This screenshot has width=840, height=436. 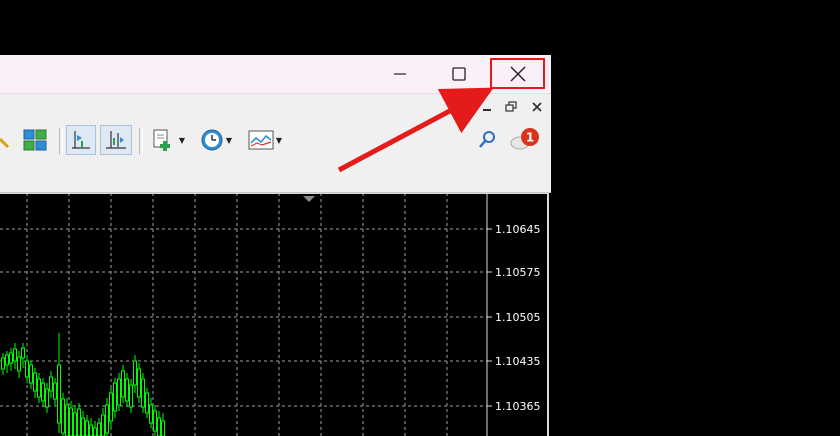 I want to click on window-maximize-button, so click(x=459, y=74).